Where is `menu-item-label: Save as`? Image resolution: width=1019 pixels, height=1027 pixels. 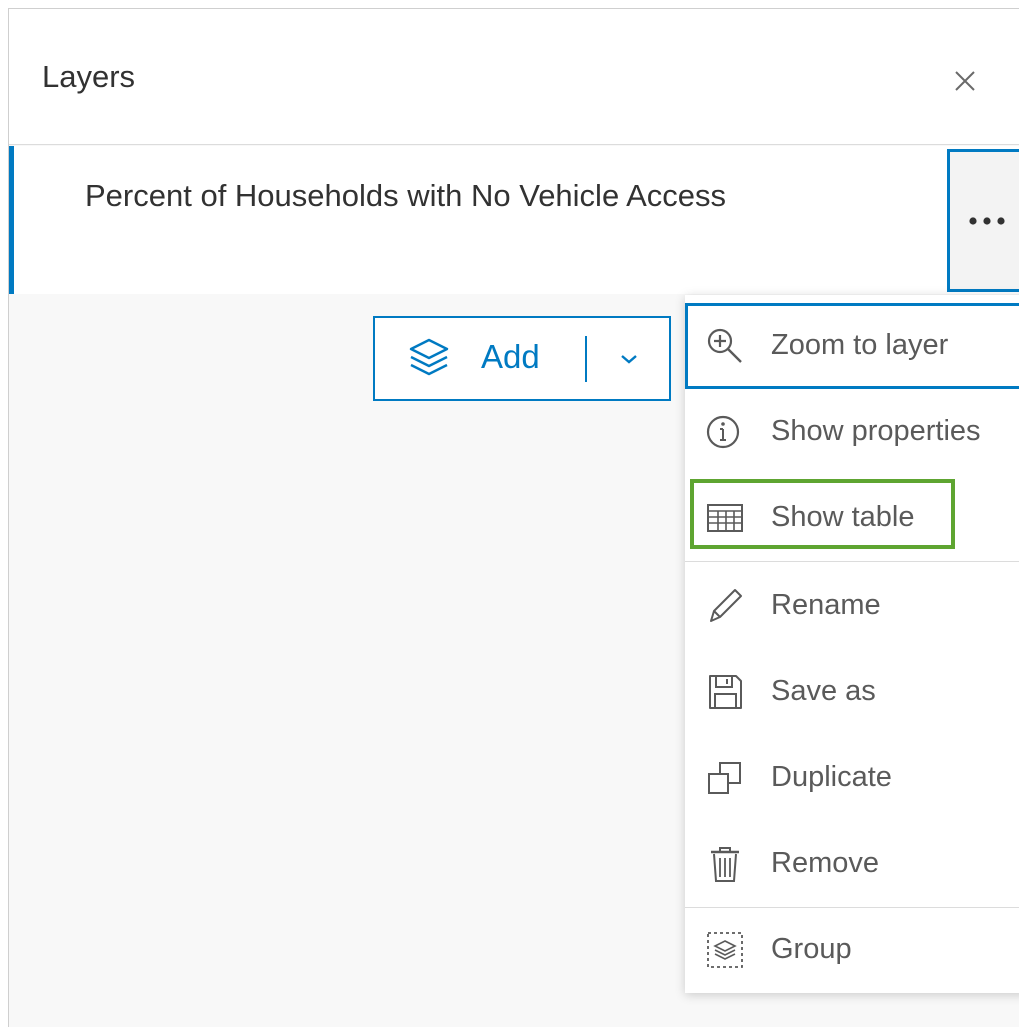 menu-item-label: Save as is located at coordinates (823, 691).